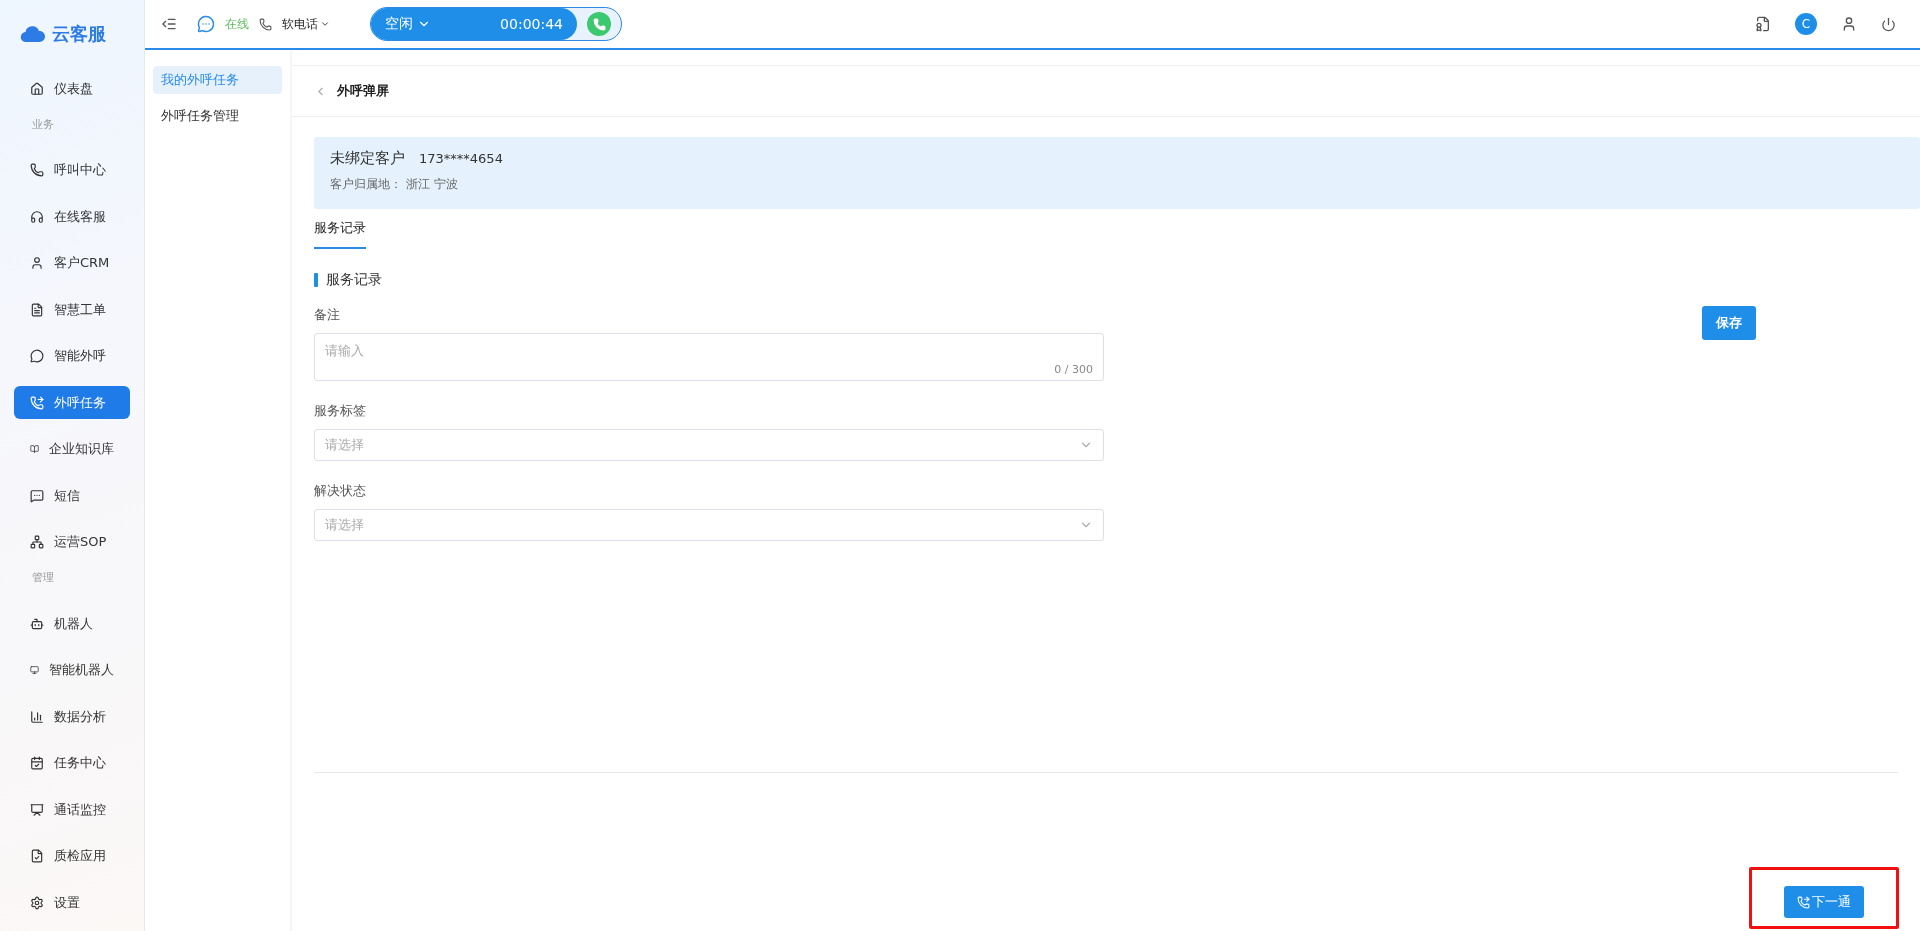  Describe the element at coordinates (366, 184) in the screenshot. I see `location-label: 客户归属地：` at that location.